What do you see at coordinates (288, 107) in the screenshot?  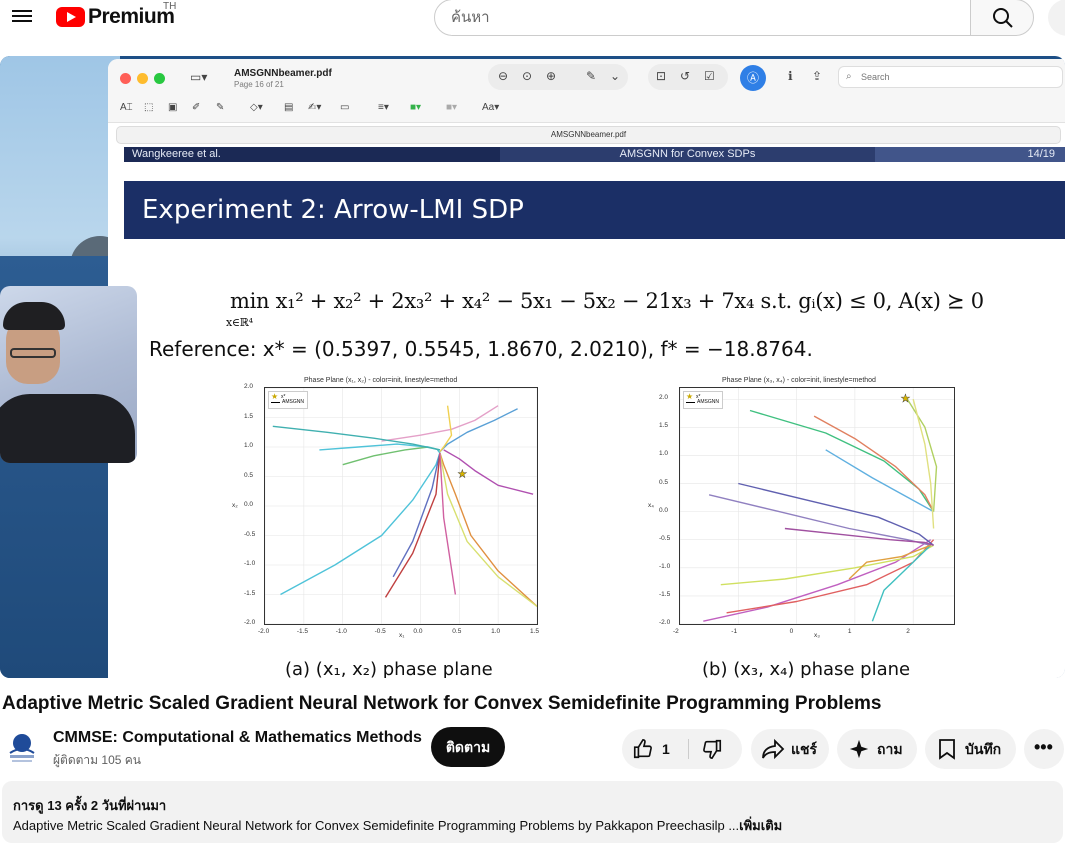 I see `textbox-icon: ▤` at bounding box center [288, 107].